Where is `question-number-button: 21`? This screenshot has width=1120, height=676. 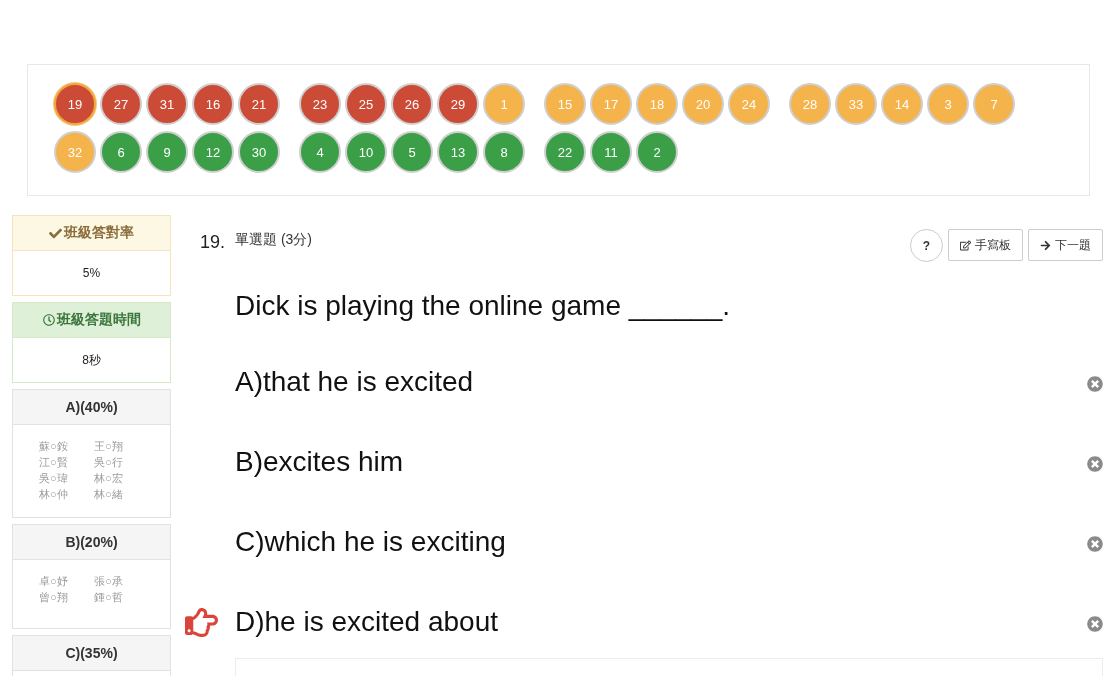
question-number-button: 21 is located at coordinates (259, 104).